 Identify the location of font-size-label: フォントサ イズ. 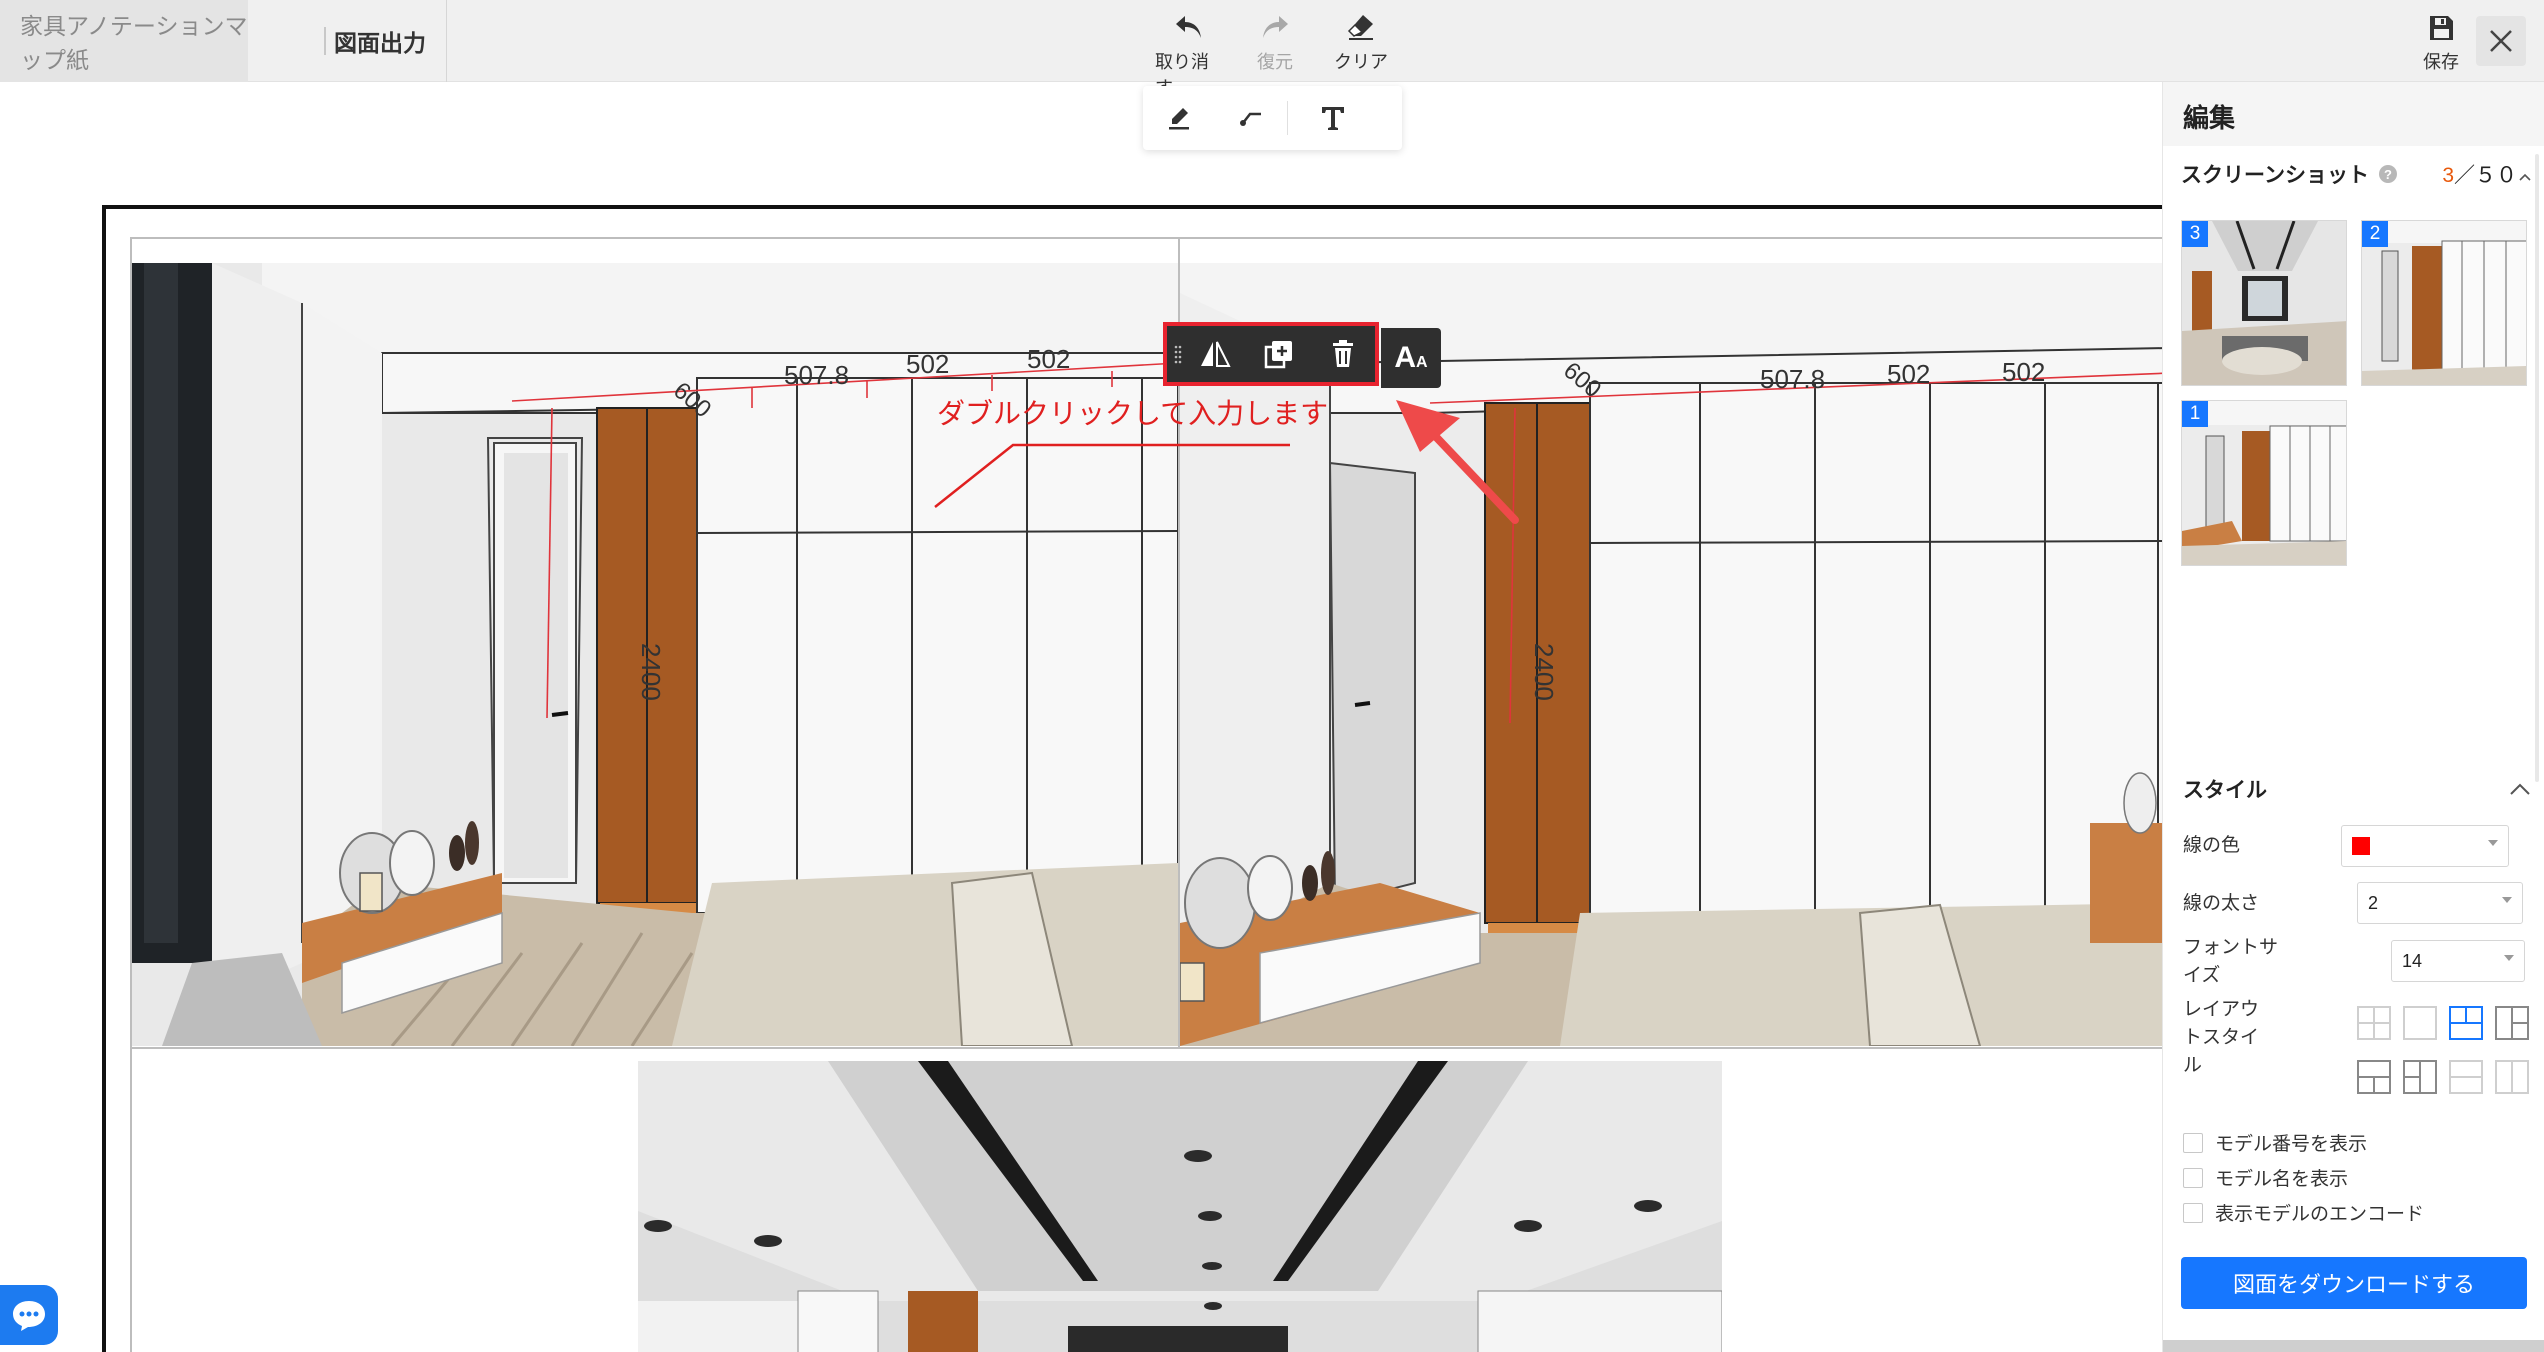
(2230, 962).